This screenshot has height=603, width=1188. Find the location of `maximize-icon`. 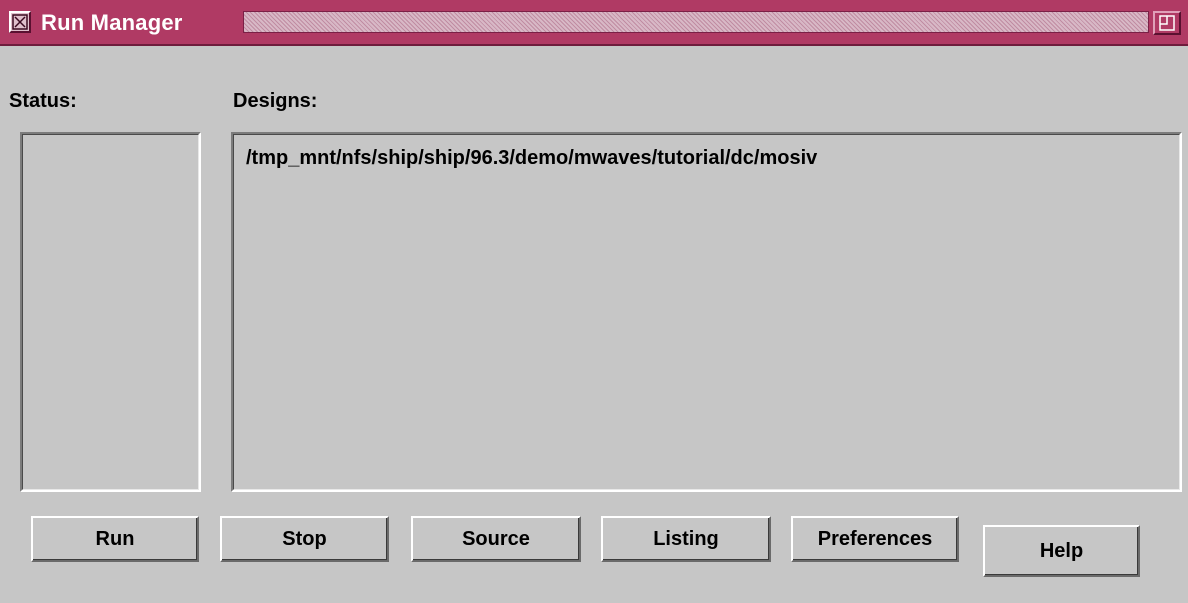

maximize-icon is located at coordinates (1167, 23).